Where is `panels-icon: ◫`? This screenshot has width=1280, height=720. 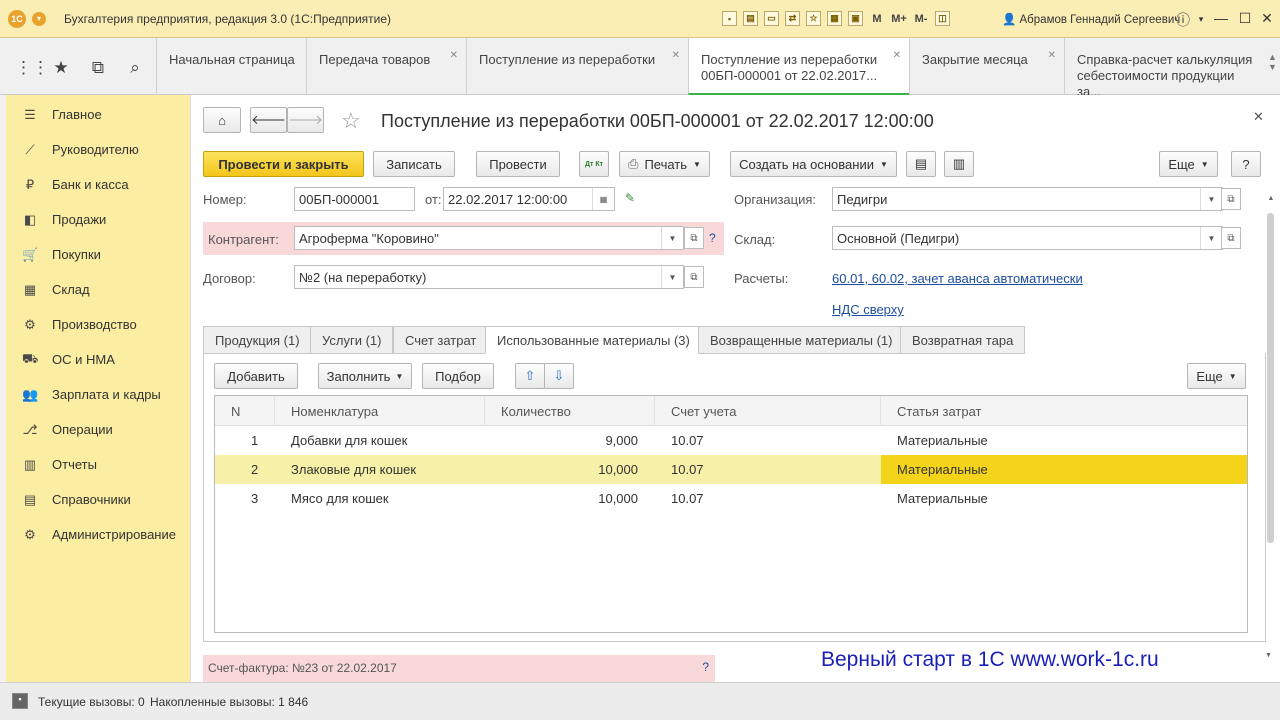 panels-icon: ◫ is located at coordinates (942, 18).